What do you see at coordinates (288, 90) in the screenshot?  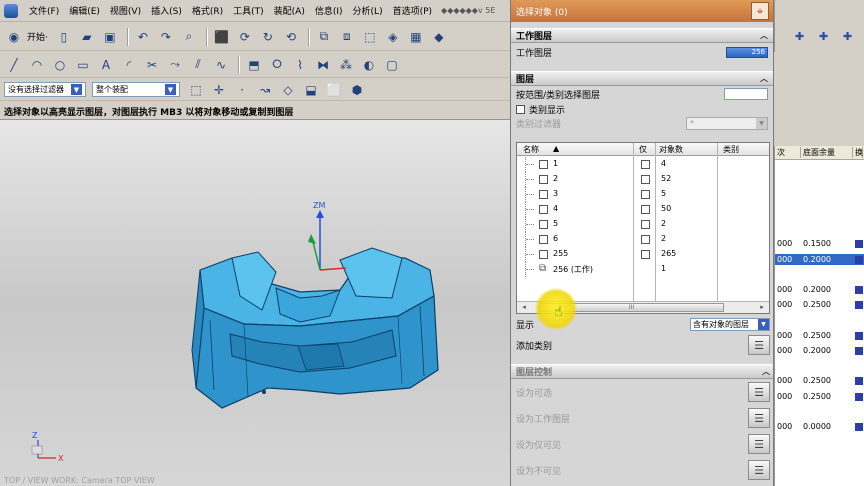 I see `face-rule-icon: ◇` at bounding box center [288, 90].